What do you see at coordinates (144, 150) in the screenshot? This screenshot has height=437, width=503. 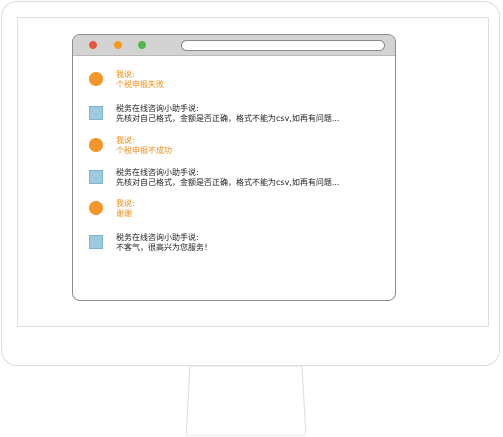 I see `message-content: 个税申报不成功` at bounding box center [144, 150].